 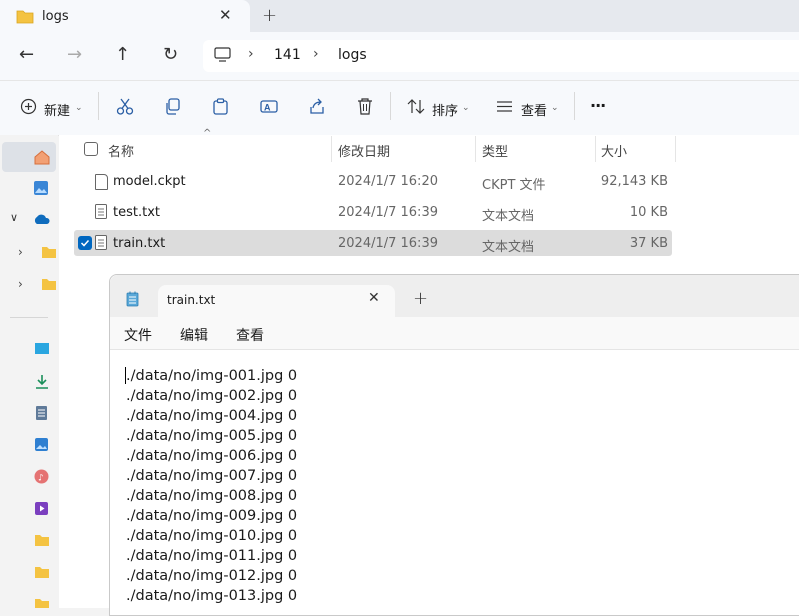 What do you see at coordinates (352, 55) in the screenshot?
I see `breadcrumb-logs: logs` at bounding box center [352, 55].